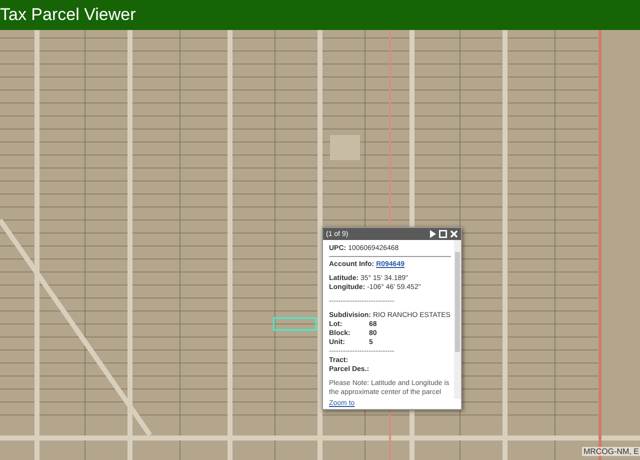 This screenshot has height=460, width=640. I want to click on parcel-outline, so click(295, 324).